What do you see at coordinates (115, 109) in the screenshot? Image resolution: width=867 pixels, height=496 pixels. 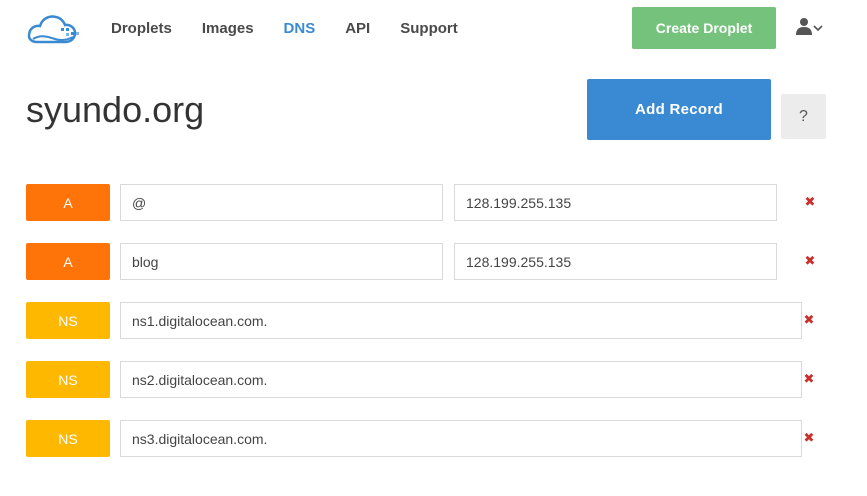 I see `page-title: syundo.org` at bounding box center [115, 109].